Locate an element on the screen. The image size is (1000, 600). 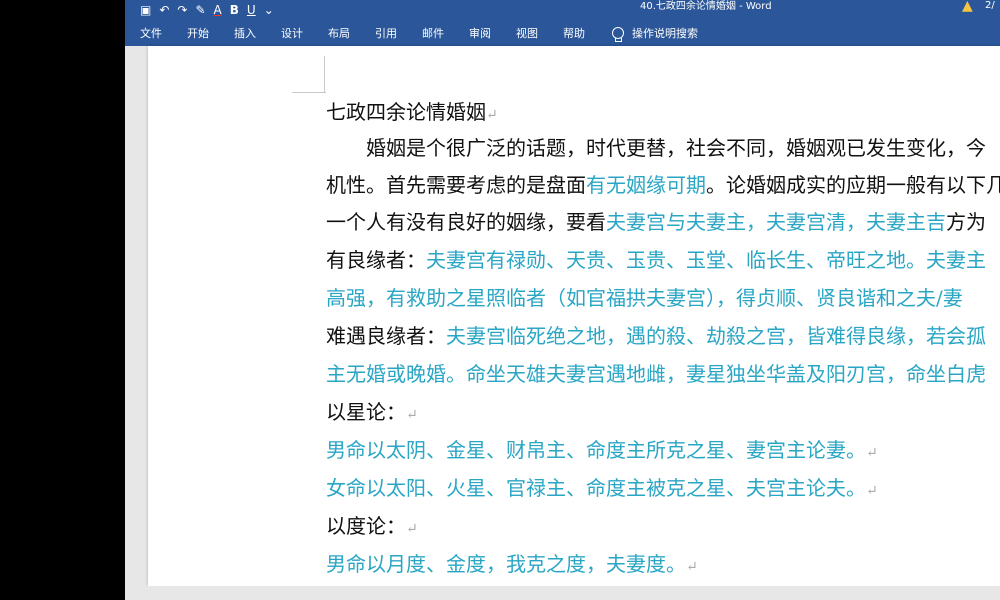
font-color-button: A is located at coordinates (218, 10).